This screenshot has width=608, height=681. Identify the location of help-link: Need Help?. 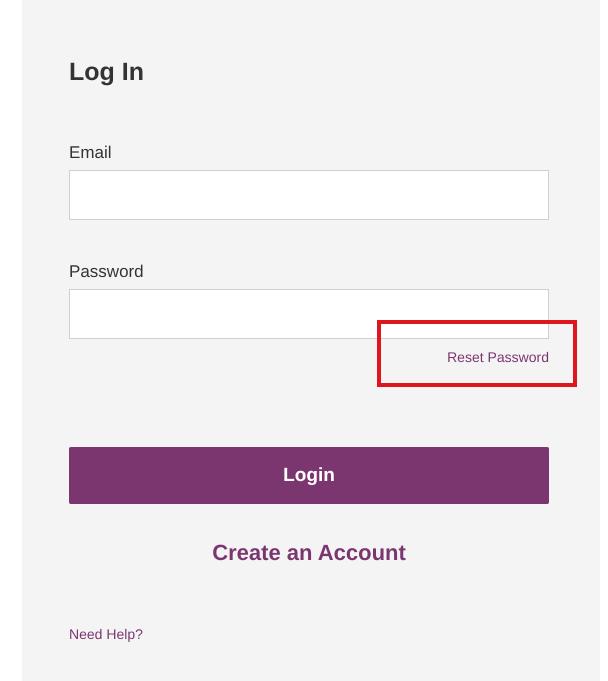
(106, 634).